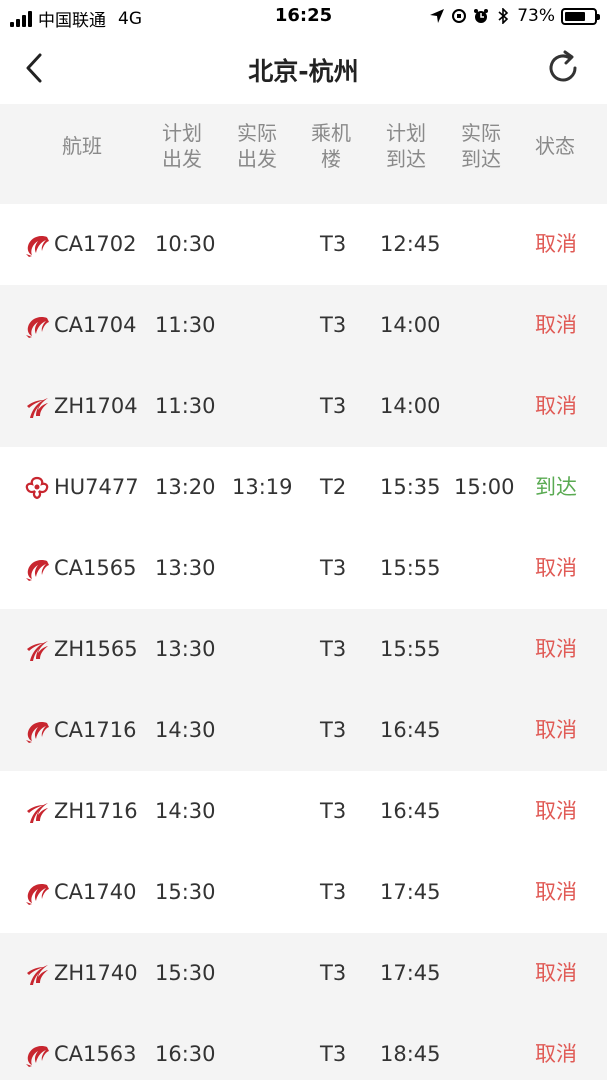 This screenshot has height=1080, width=607. What do you see at coordinates (185, 1054) in the screenshot?
I see `scheduled-departure: 16:30` at bounding box center [185, 1054].